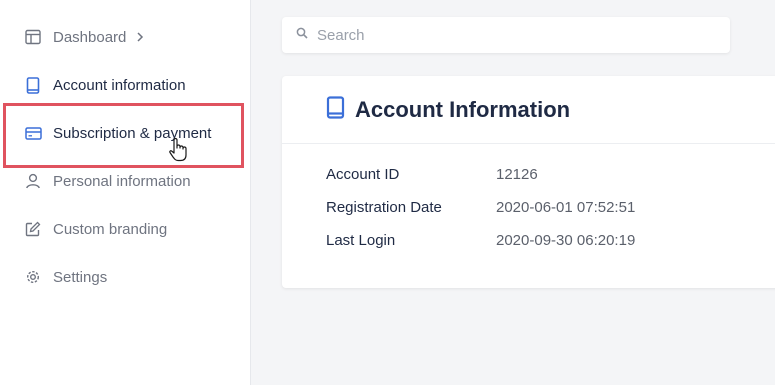 This screenshot has height=385, width=775. Describe the element at coordinates (463, 109) in the screenshot. I see `page-title: Account Information` at that location.